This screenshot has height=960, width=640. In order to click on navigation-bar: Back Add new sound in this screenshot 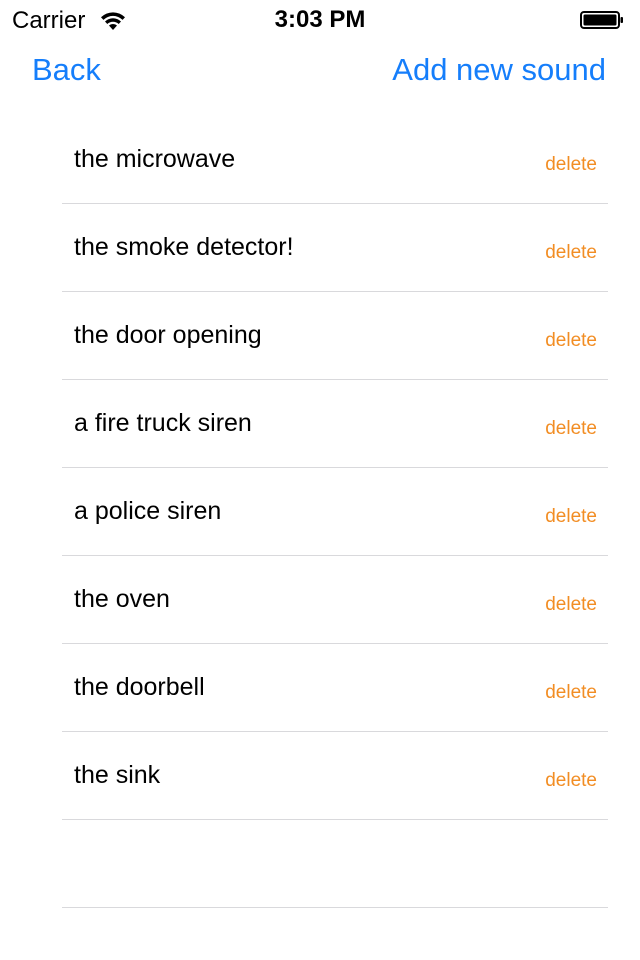, I will do `click(320, 71)`.